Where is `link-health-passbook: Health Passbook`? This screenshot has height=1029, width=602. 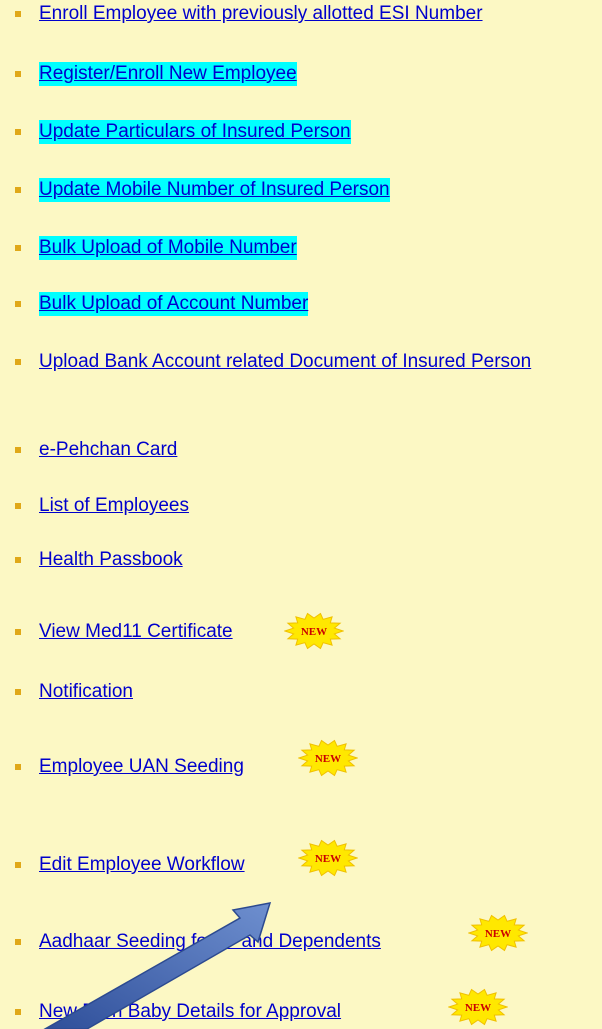 link-health-passbook: Health Passbook is located at coordinates (111, 560).